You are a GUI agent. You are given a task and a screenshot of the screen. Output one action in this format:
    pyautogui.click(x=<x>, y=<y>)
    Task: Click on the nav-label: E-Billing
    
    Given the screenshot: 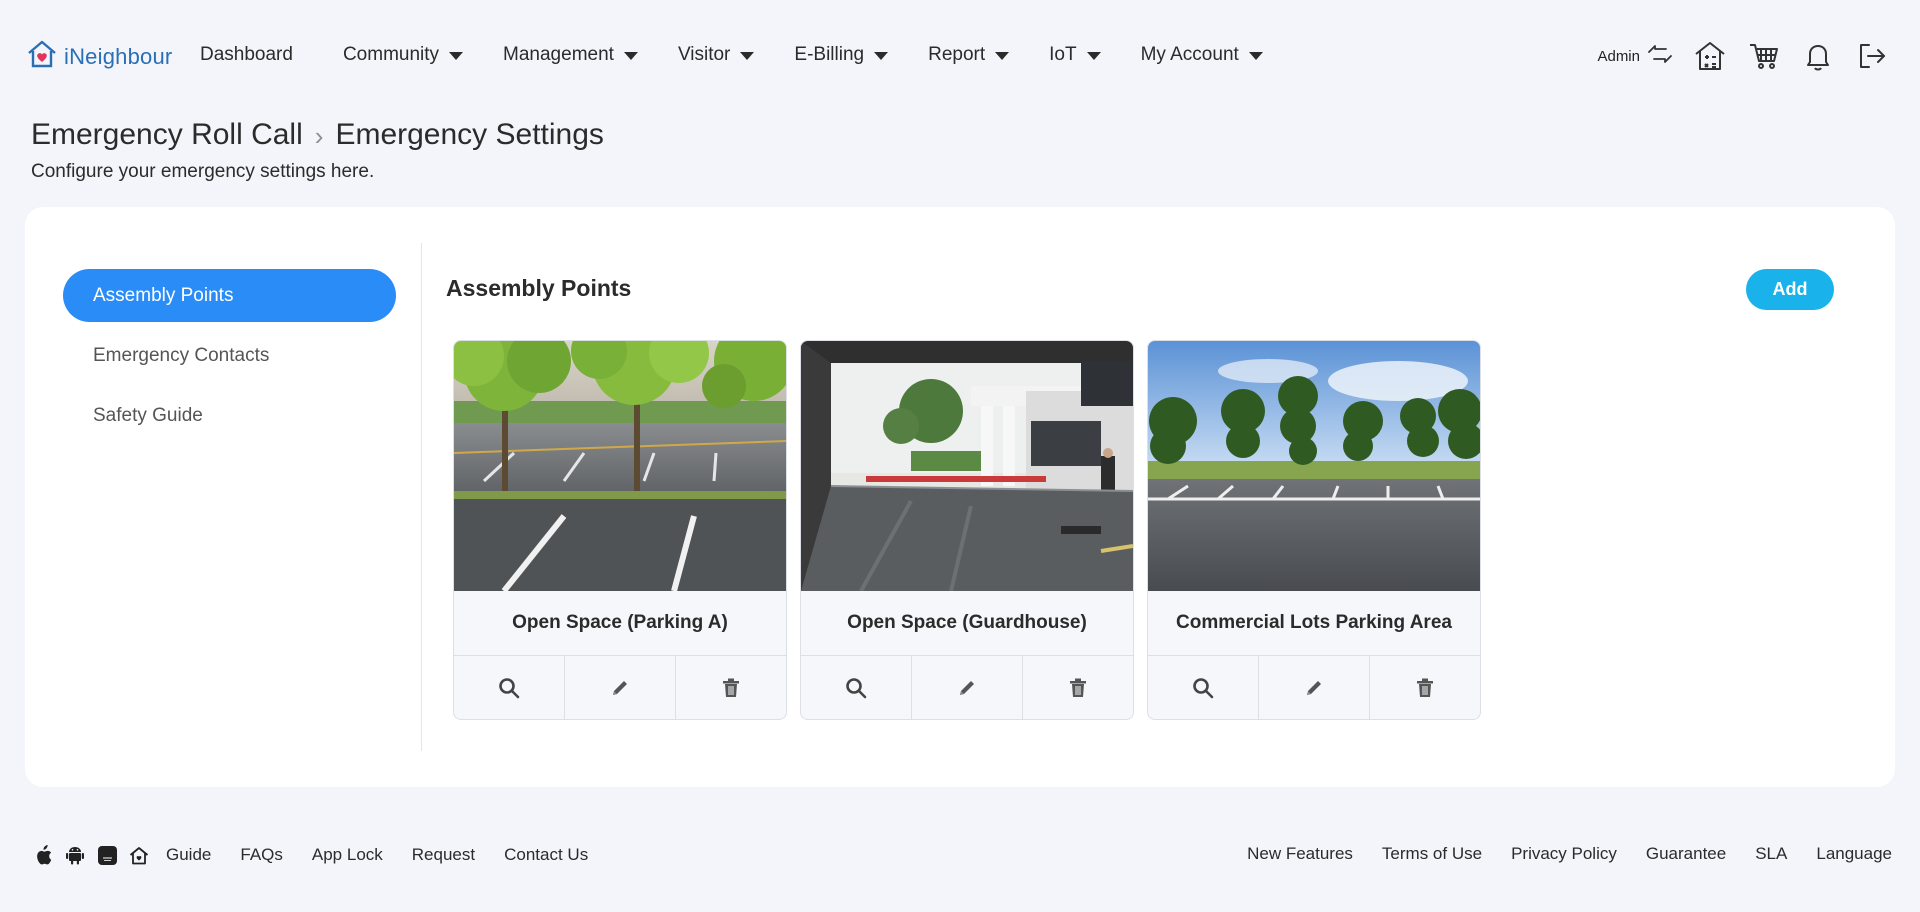 What is the action you would take?
    pyautogui.click(x=829, y=54)
    